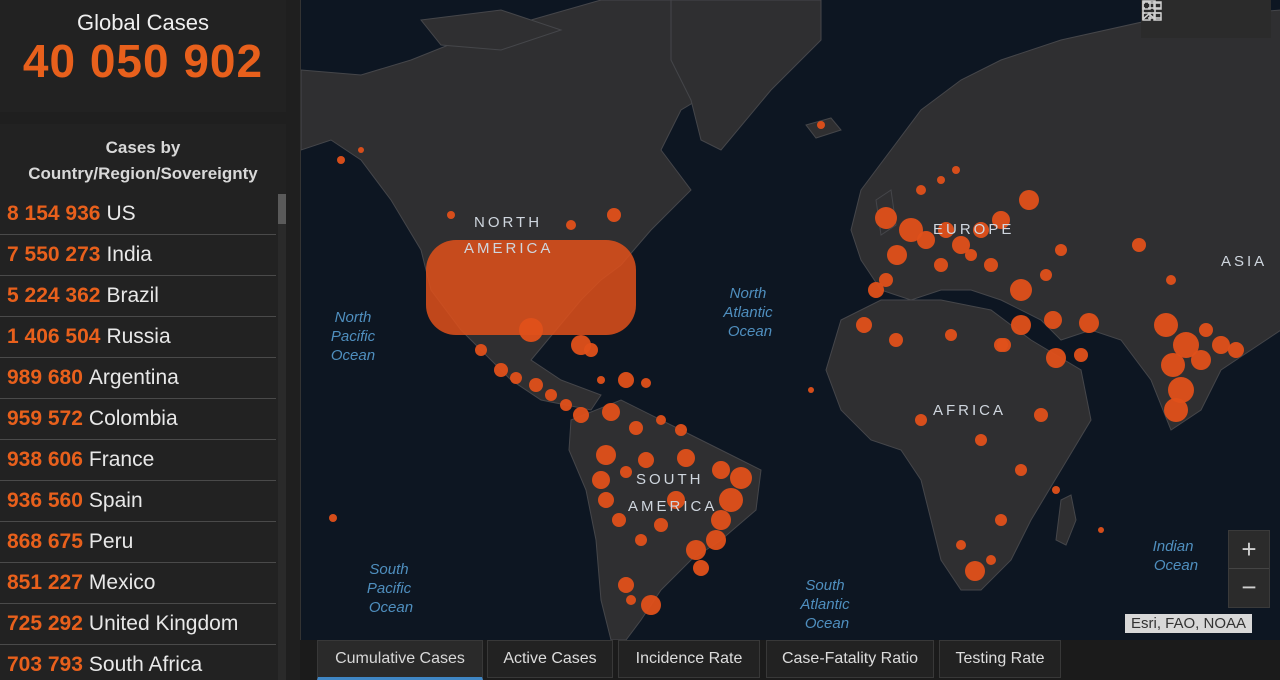 The image size is (1280, 680). I want to click on list-item: 1 406 504 Russia, so click(138, 337).